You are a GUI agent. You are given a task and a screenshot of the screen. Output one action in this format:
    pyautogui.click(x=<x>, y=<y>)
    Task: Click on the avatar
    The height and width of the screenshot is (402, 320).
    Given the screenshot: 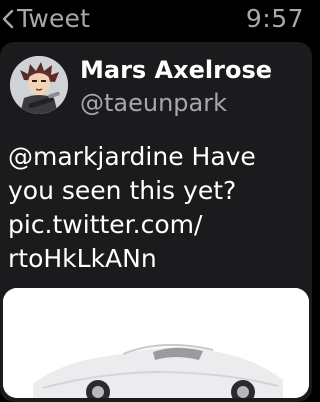 What is the action you would take?
    pyautogui.click(x=39, y=85)
    